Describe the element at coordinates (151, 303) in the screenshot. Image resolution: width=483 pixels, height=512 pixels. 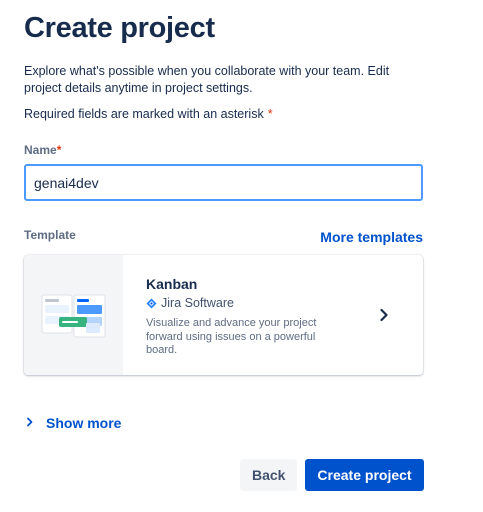
I see `jira-logo-icon` at that location.